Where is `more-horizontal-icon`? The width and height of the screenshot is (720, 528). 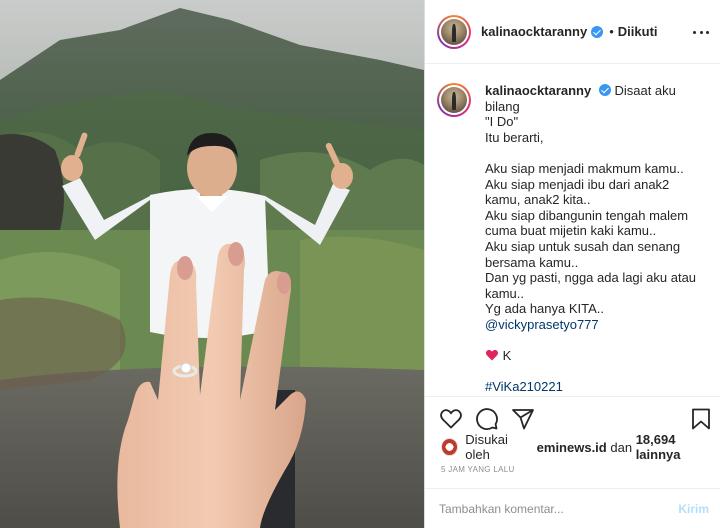
more-horizontal-icon is located at coordinates (701, 32).